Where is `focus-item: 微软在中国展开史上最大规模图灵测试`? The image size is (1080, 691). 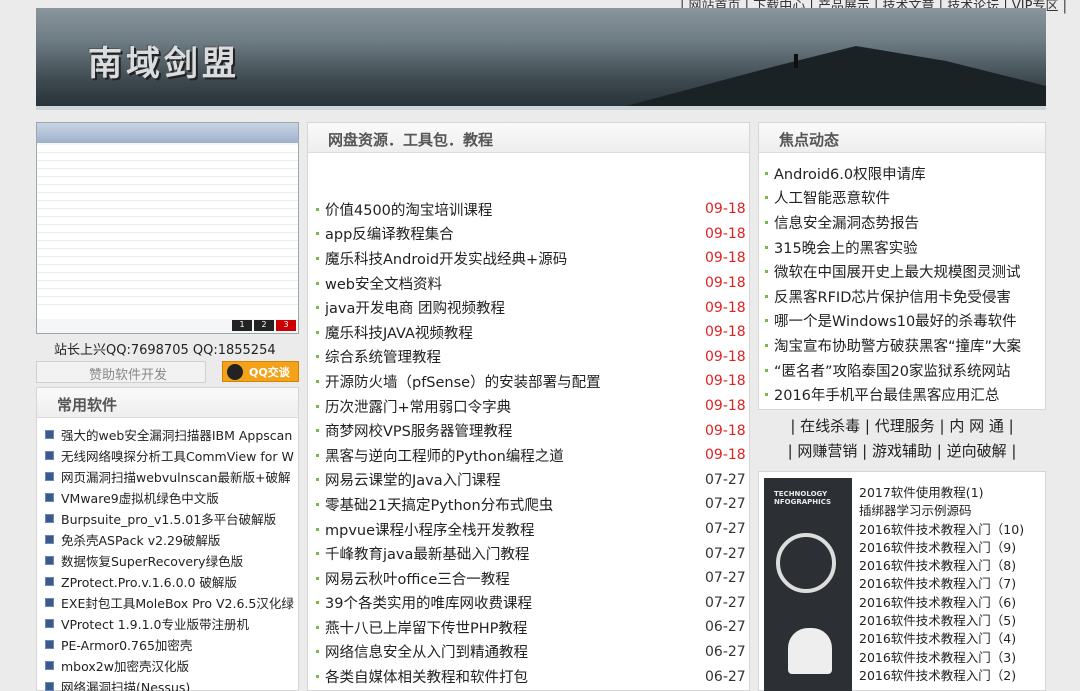
focus-item: 微软在中国展开史上最大规模图灵测试 is located at coordinates (905, 271).